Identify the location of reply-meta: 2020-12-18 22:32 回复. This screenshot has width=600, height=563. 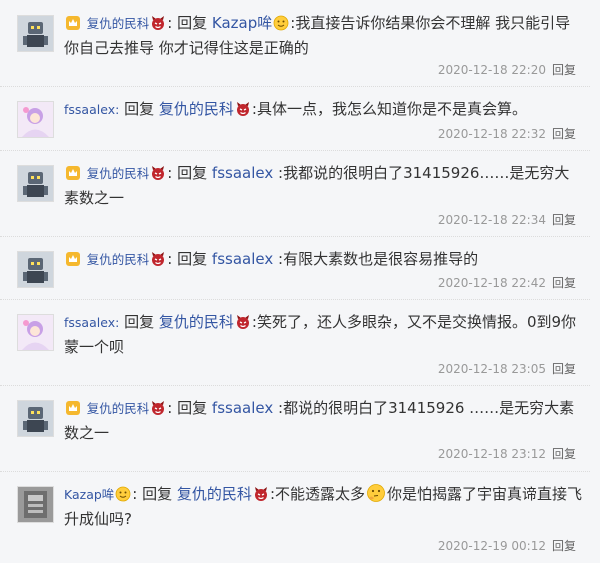
(507, 133).